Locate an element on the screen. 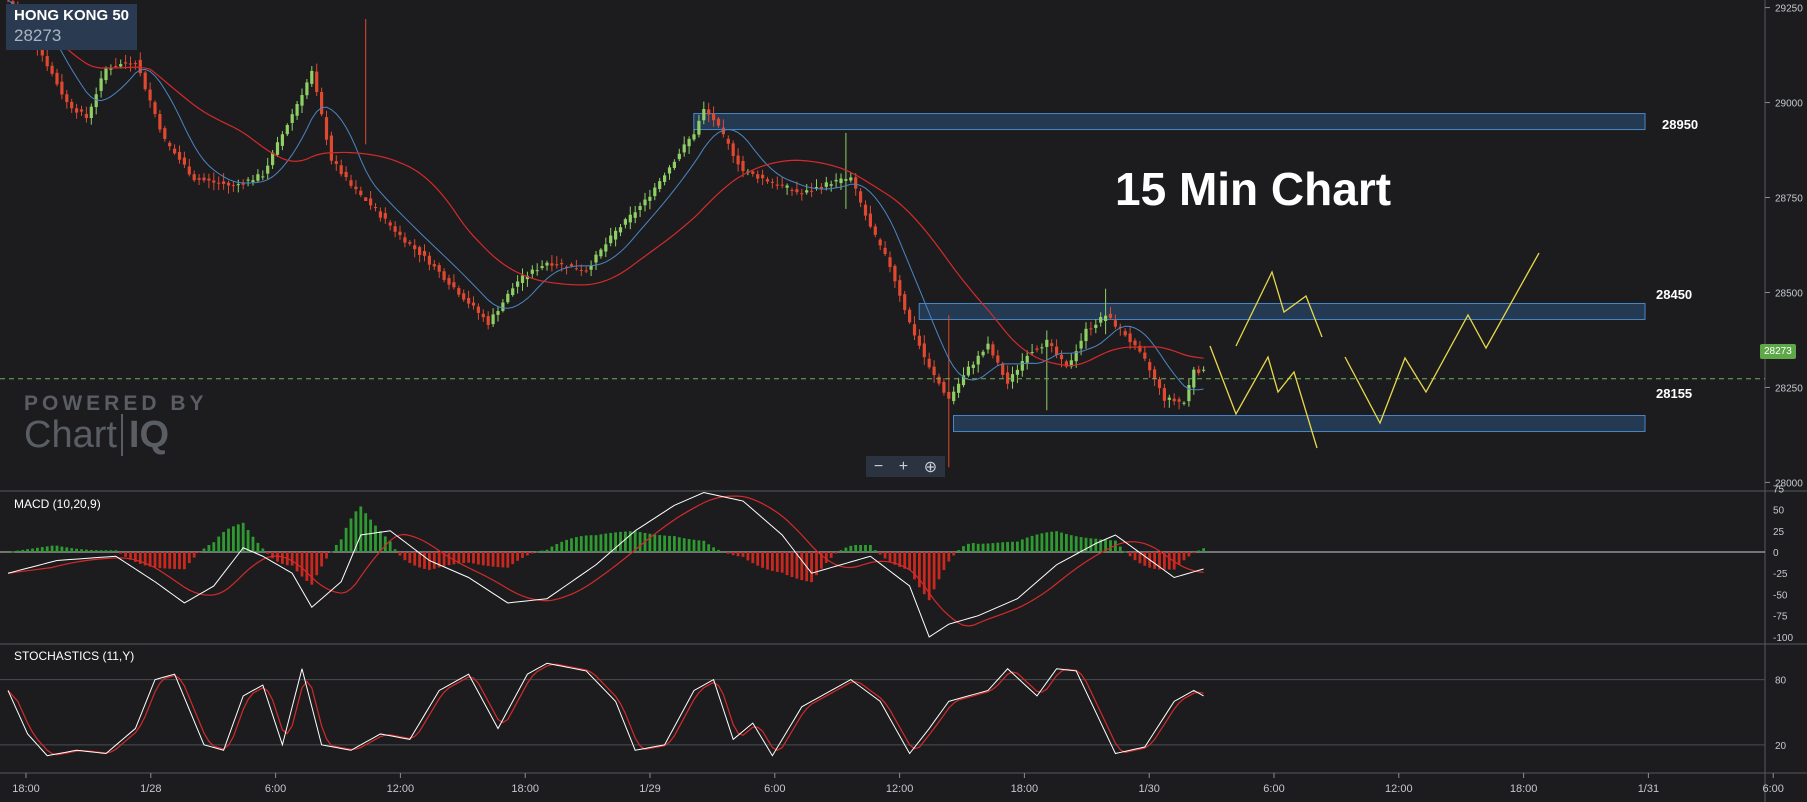 The height and width of the screenshot is (802, 1807). current-price-tag: 28273 is located at coordinates (1778, 351).